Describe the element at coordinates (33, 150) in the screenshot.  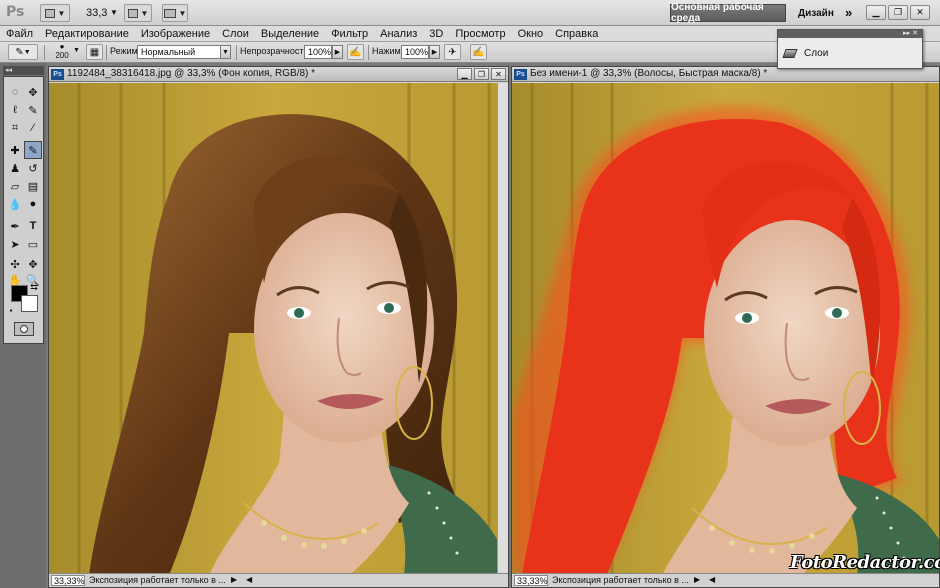
I see `brush-tool-icon: ✎` at that location.